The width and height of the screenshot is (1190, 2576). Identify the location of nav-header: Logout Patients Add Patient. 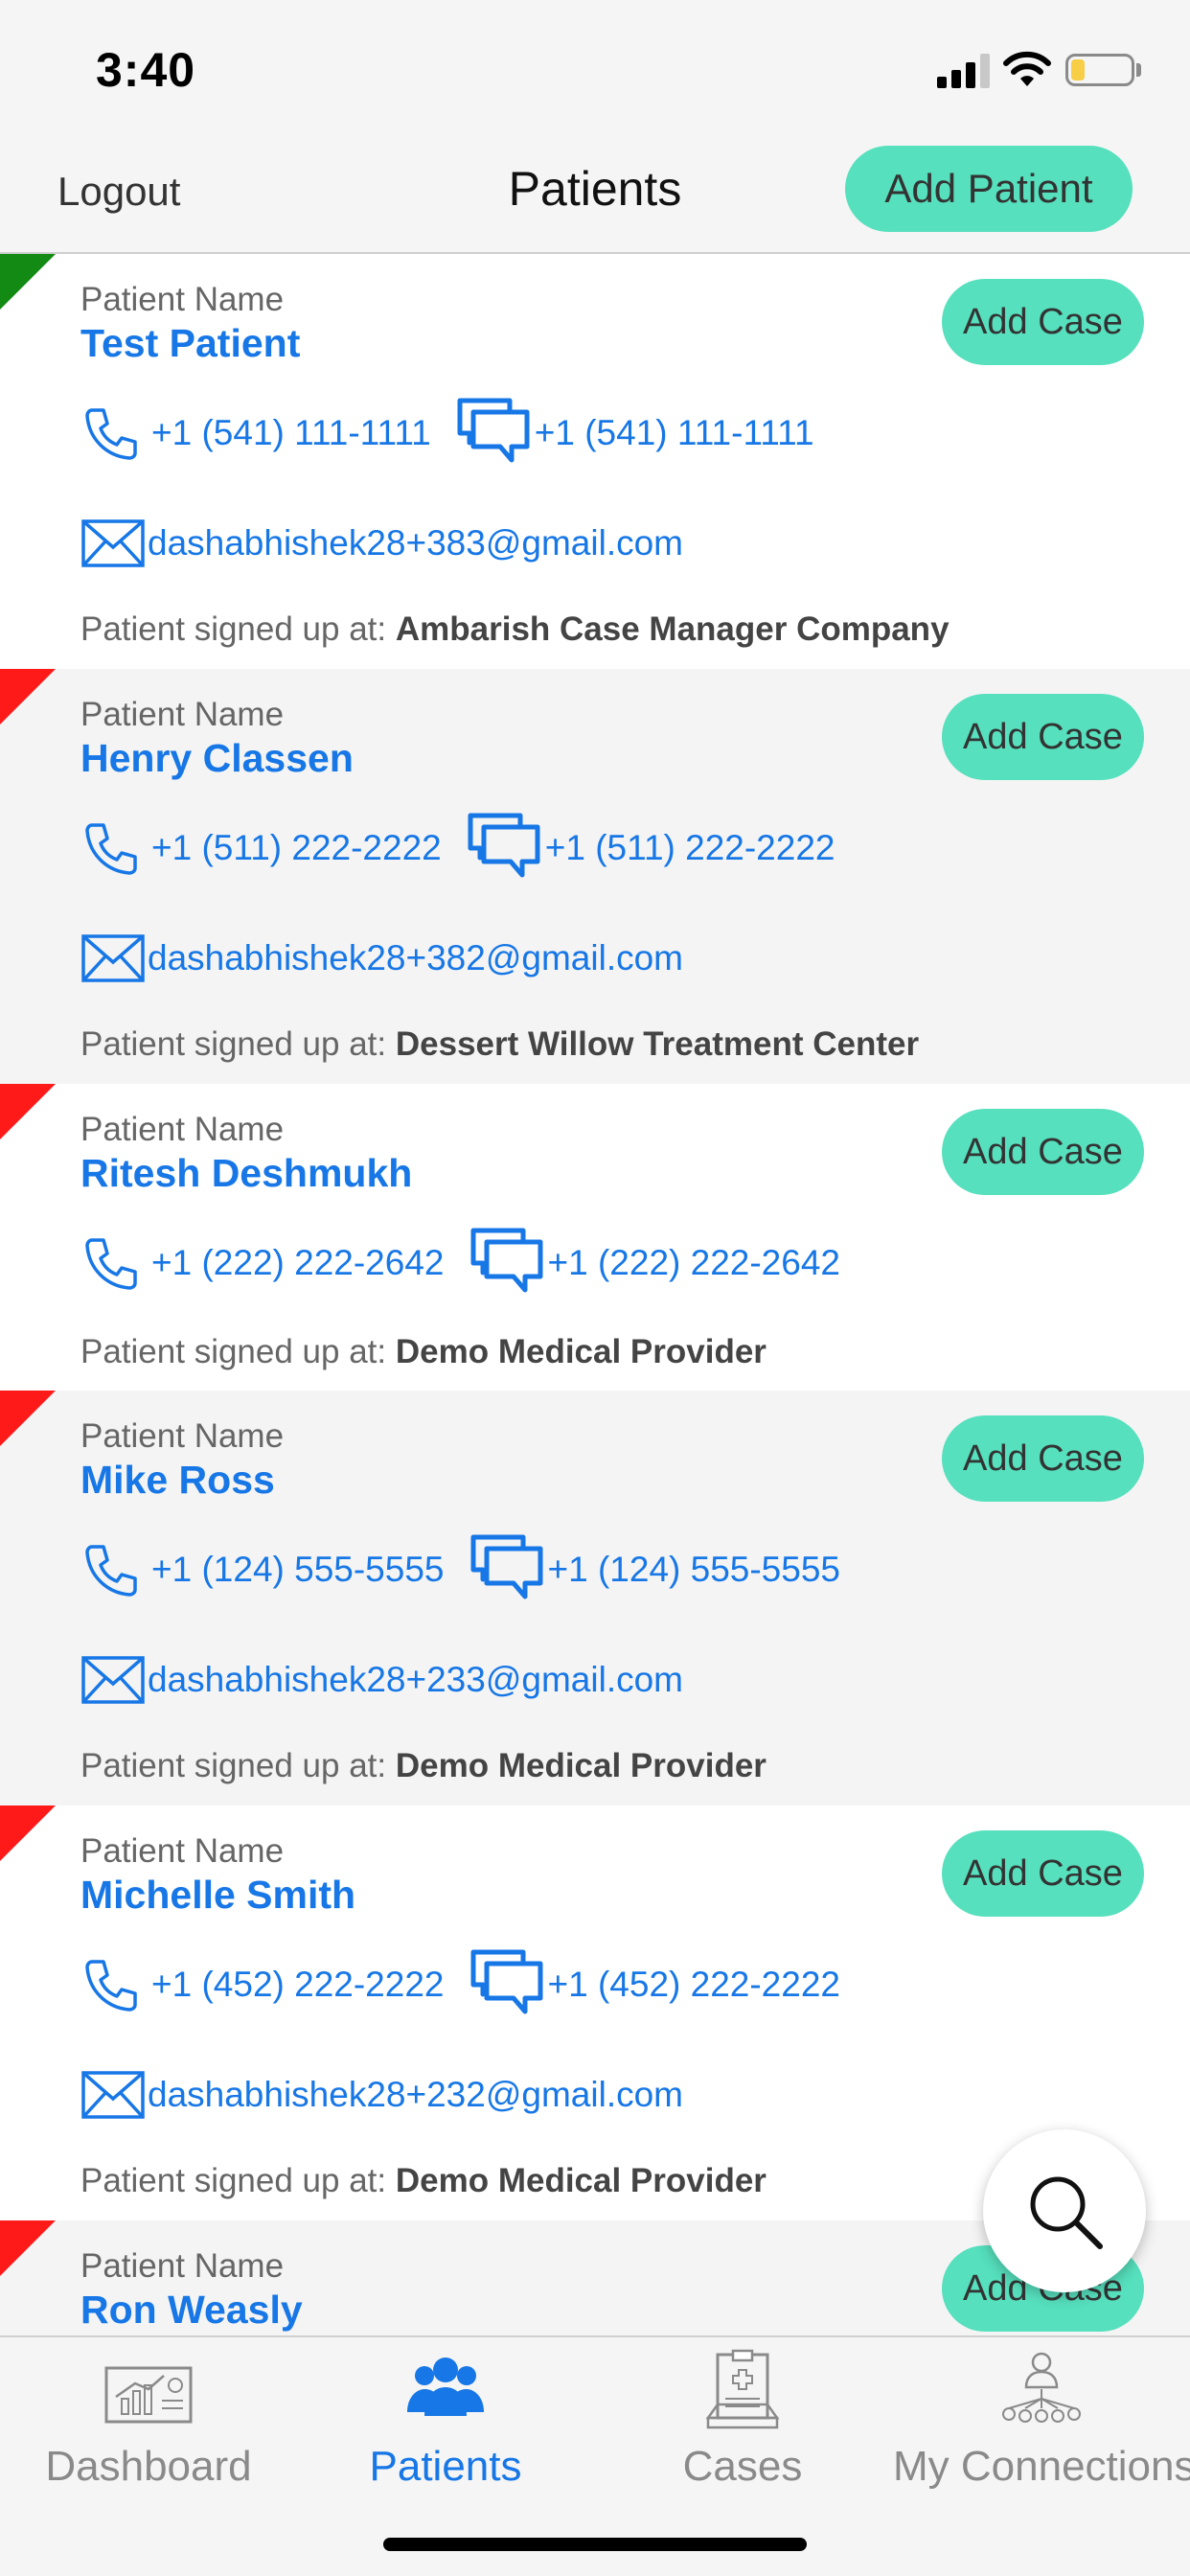
(595, 199).